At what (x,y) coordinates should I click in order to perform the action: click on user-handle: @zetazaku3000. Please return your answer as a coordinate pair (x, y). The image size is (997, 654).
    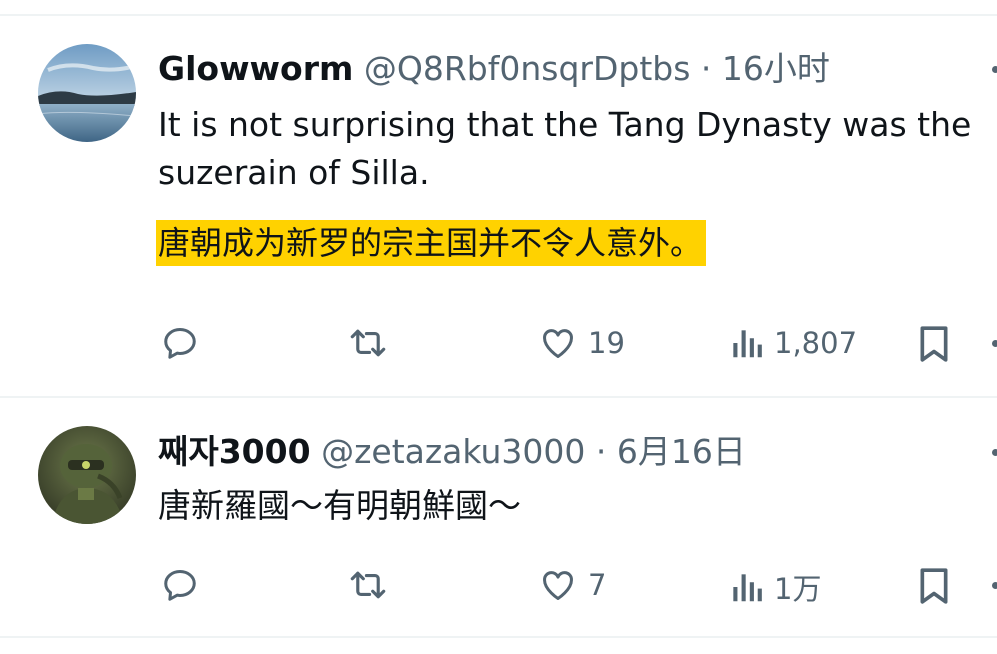
    Looking at the image, I should click on (453, 451).